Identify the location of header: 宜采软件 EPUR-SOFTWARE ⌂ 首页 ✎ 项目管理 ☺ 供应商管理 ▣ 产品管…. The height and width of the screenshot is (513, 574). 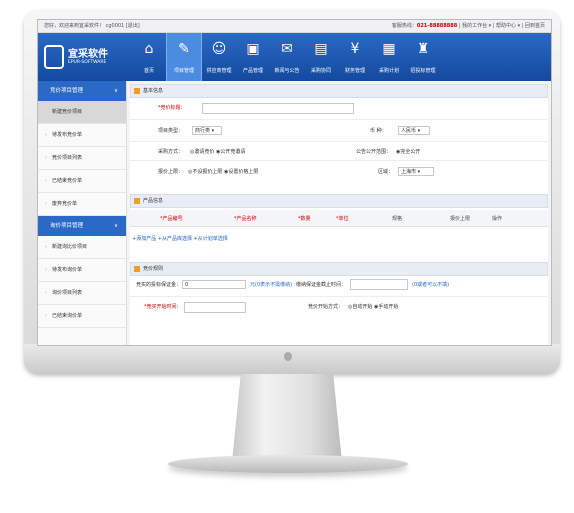
(294, 57).